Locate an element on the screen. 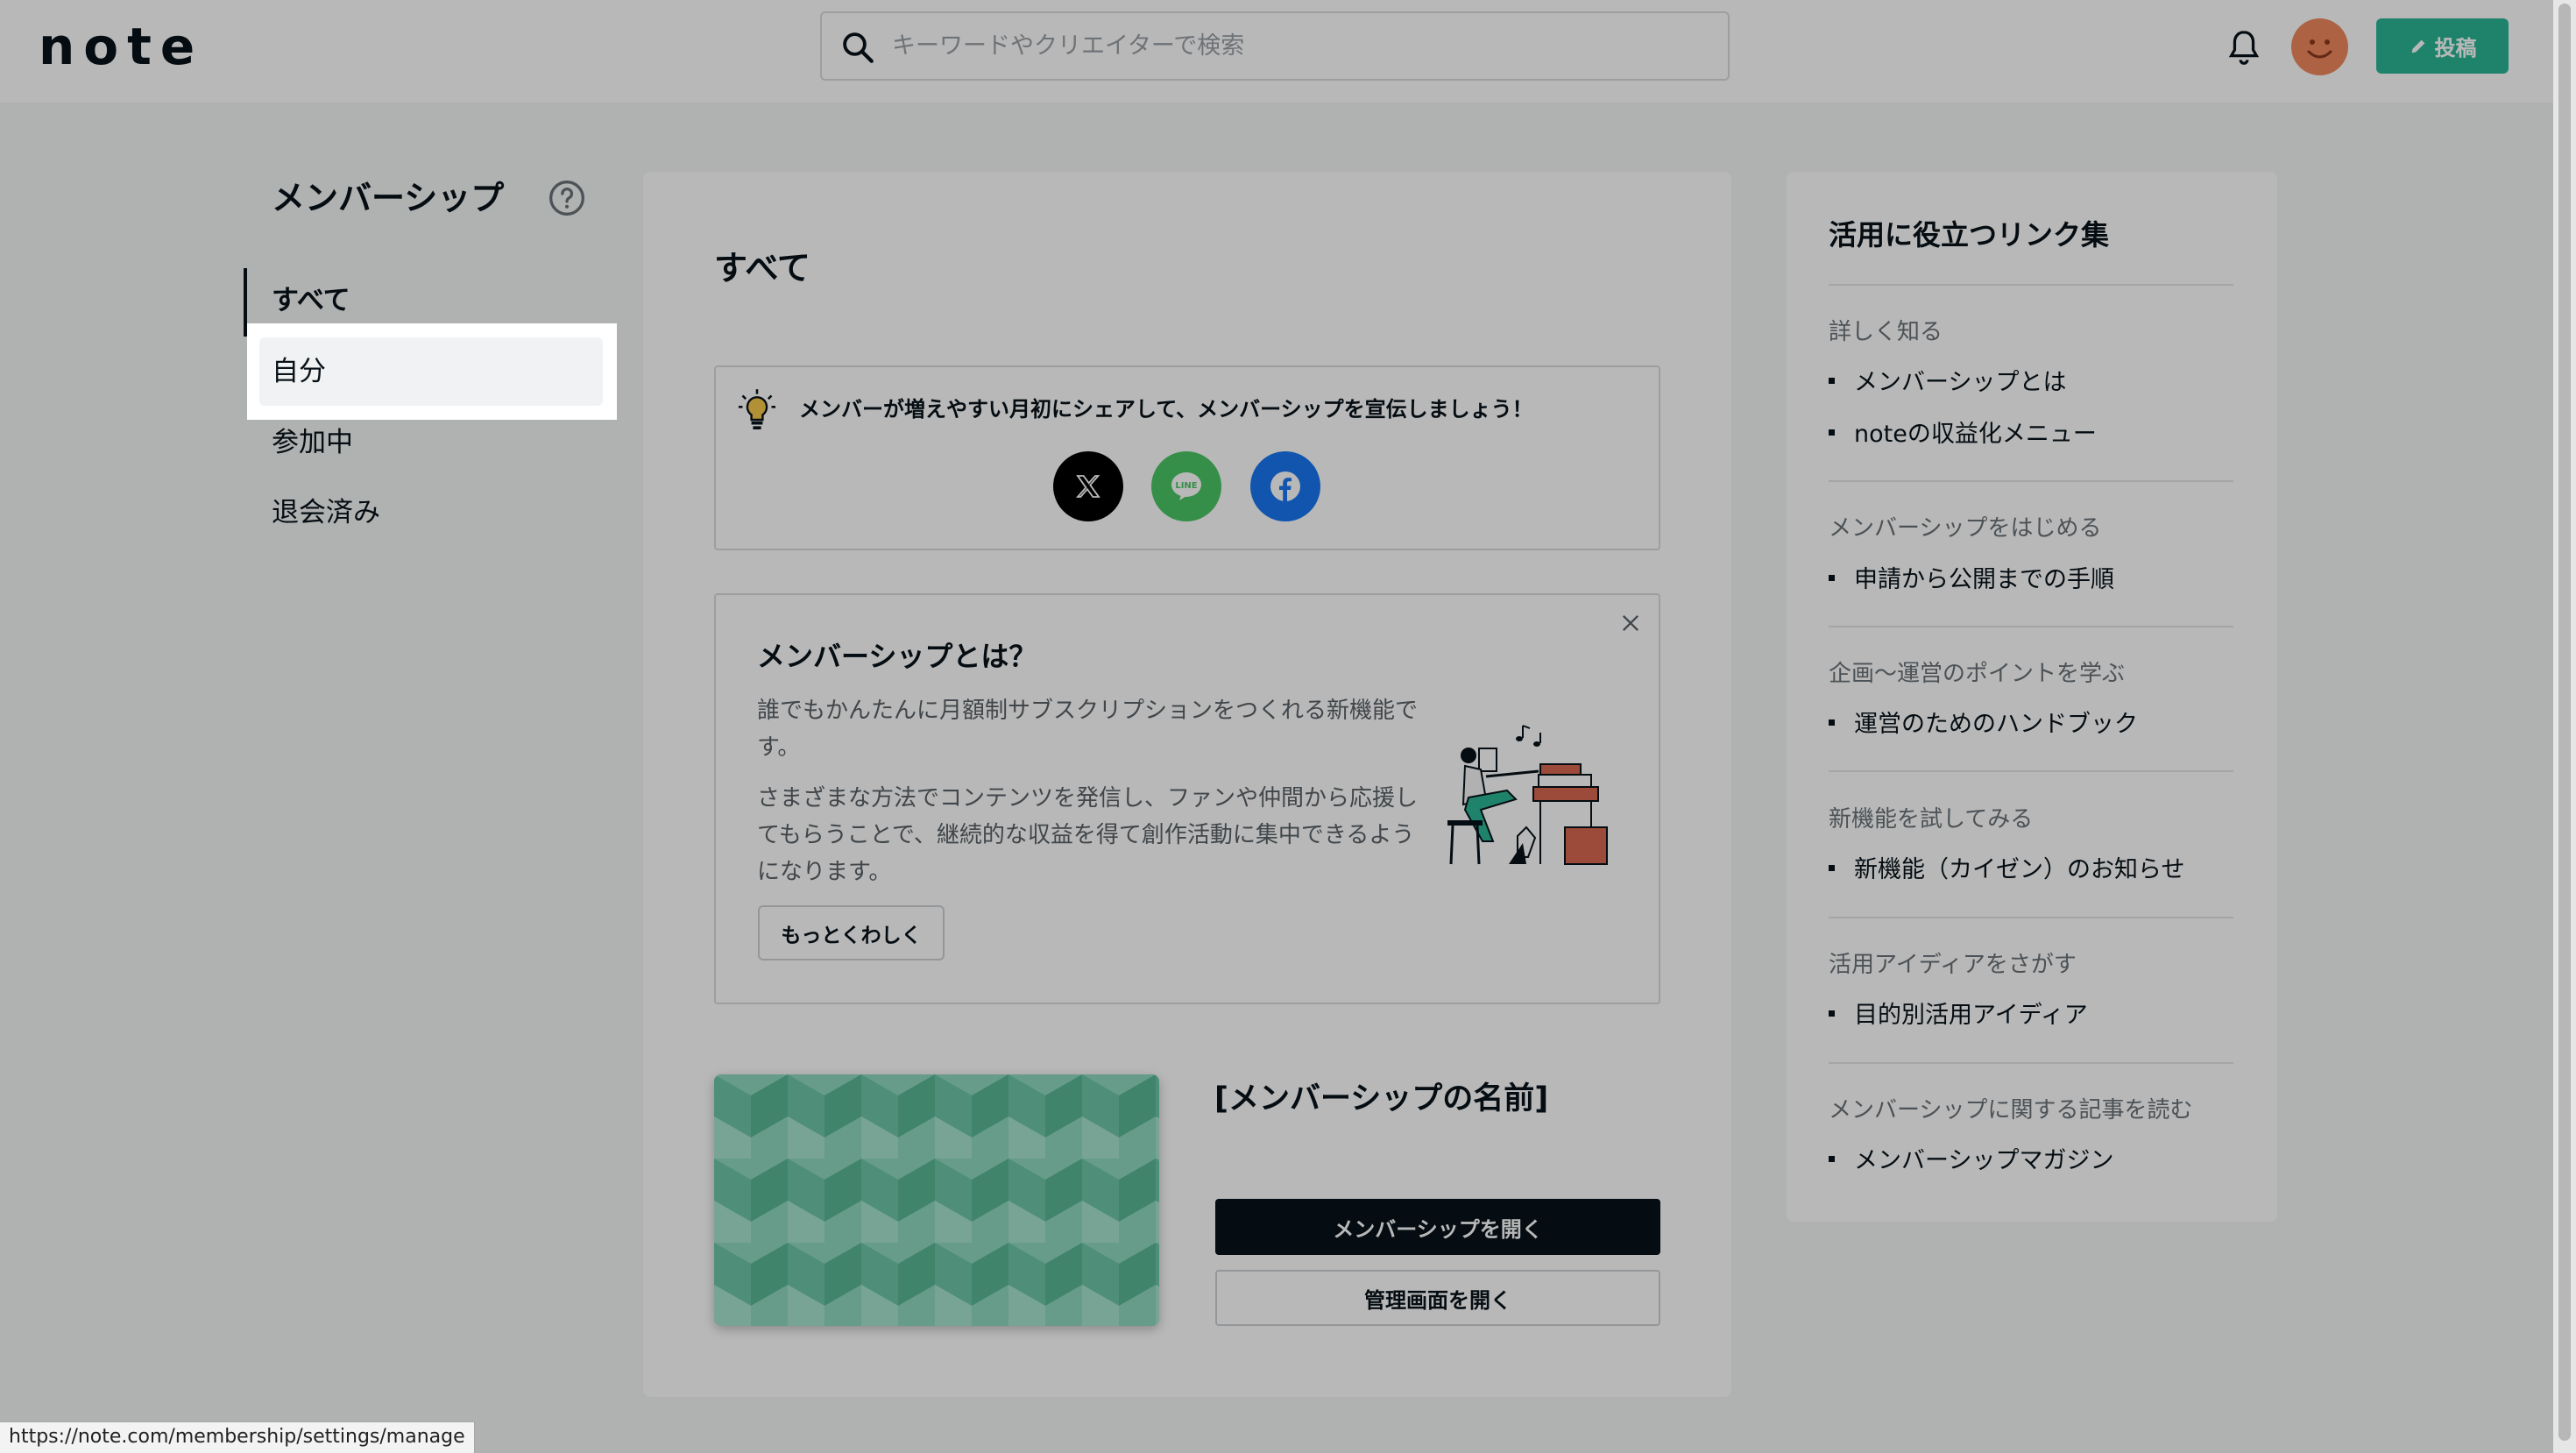 This screenshot has width=2576, height=1453. pencil-icon is located at coordinates (2417, 46).